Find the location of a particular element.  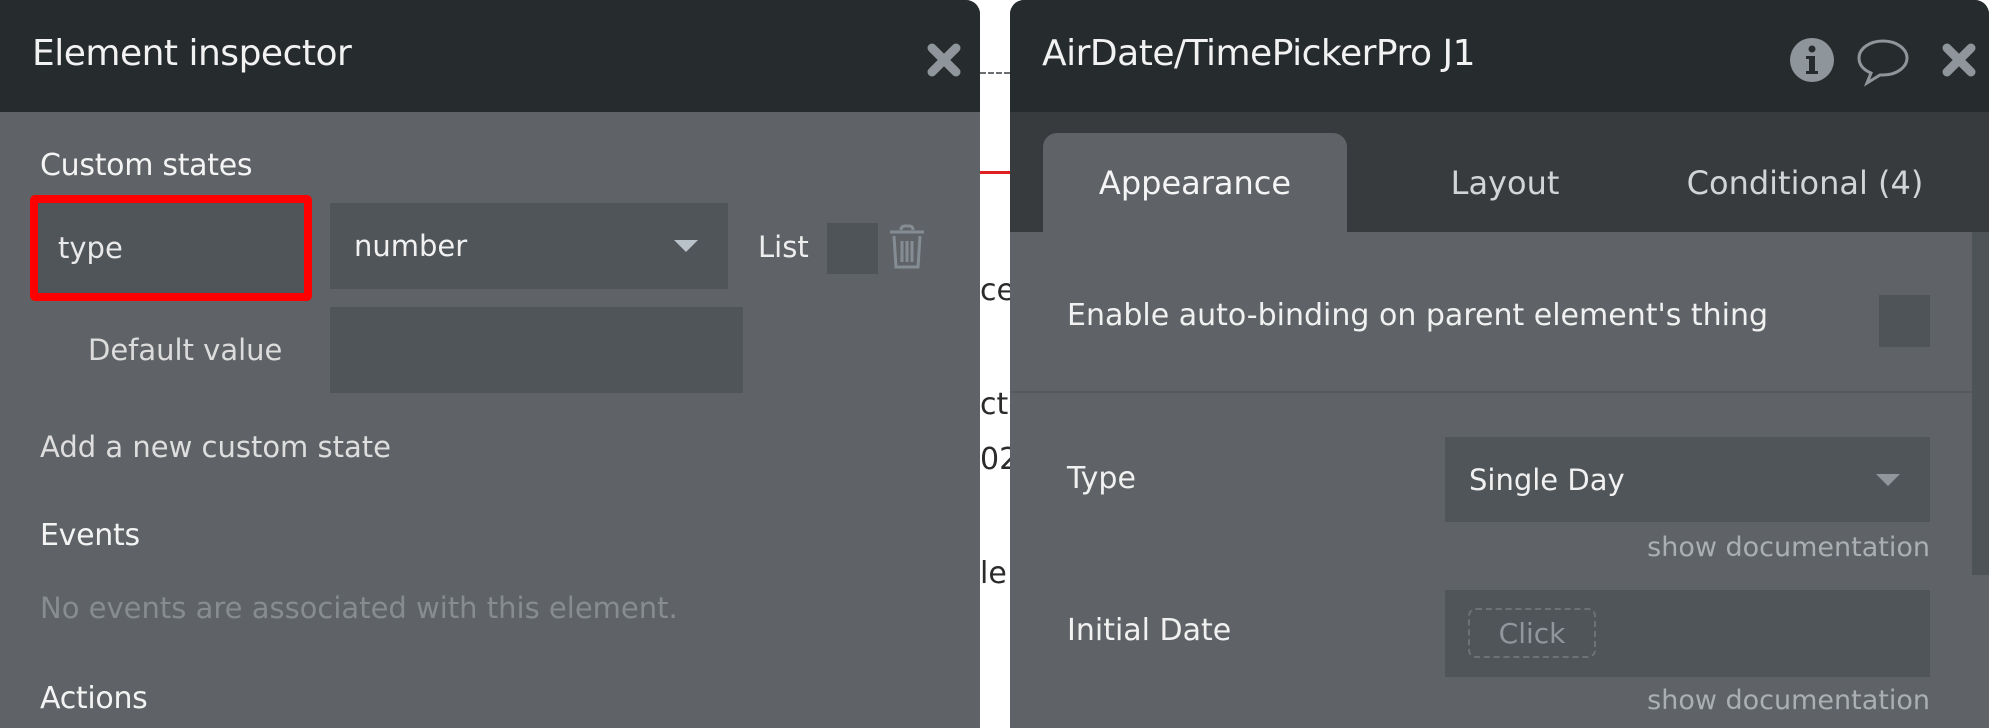

panel-title: Element inspector is located at coordinates (192, 53).